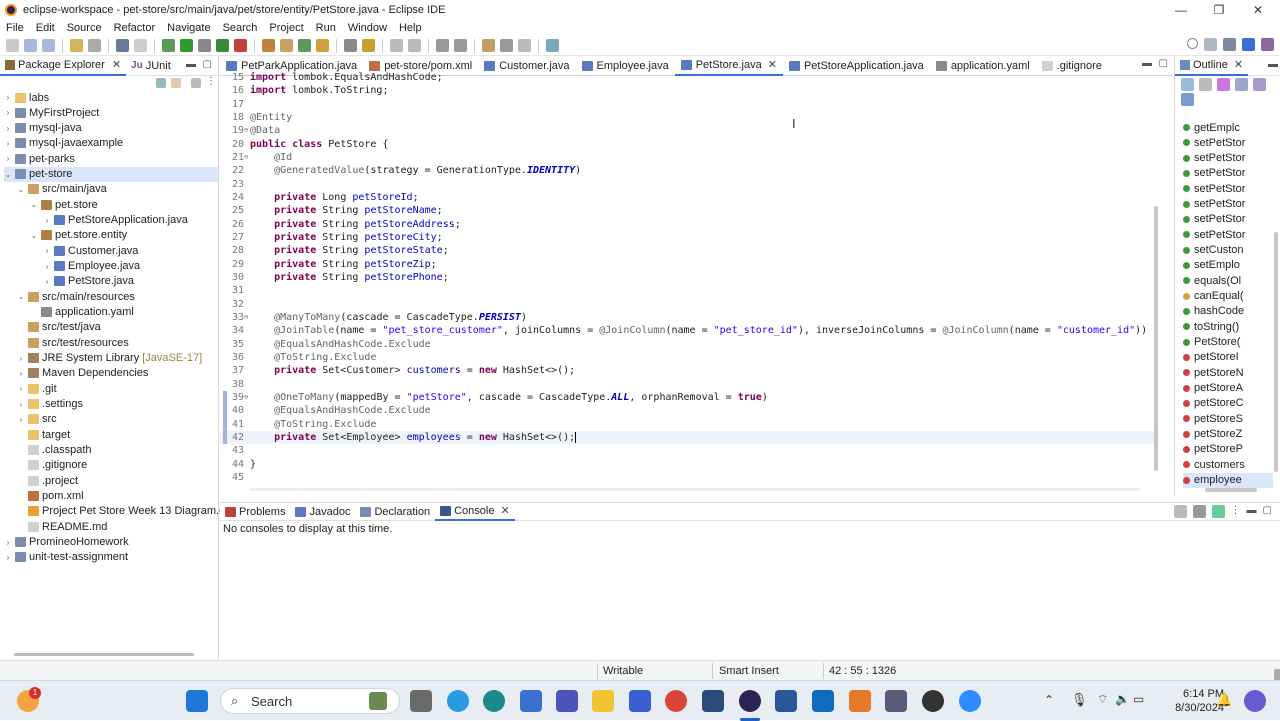 Image resolution: width=1280 pixels, height=721 pixels. What do you see at coordinates (687, 197) in the screenshot?
I see `code-line: 24 private Long petStoreId;` at bounding box center [687, 197].